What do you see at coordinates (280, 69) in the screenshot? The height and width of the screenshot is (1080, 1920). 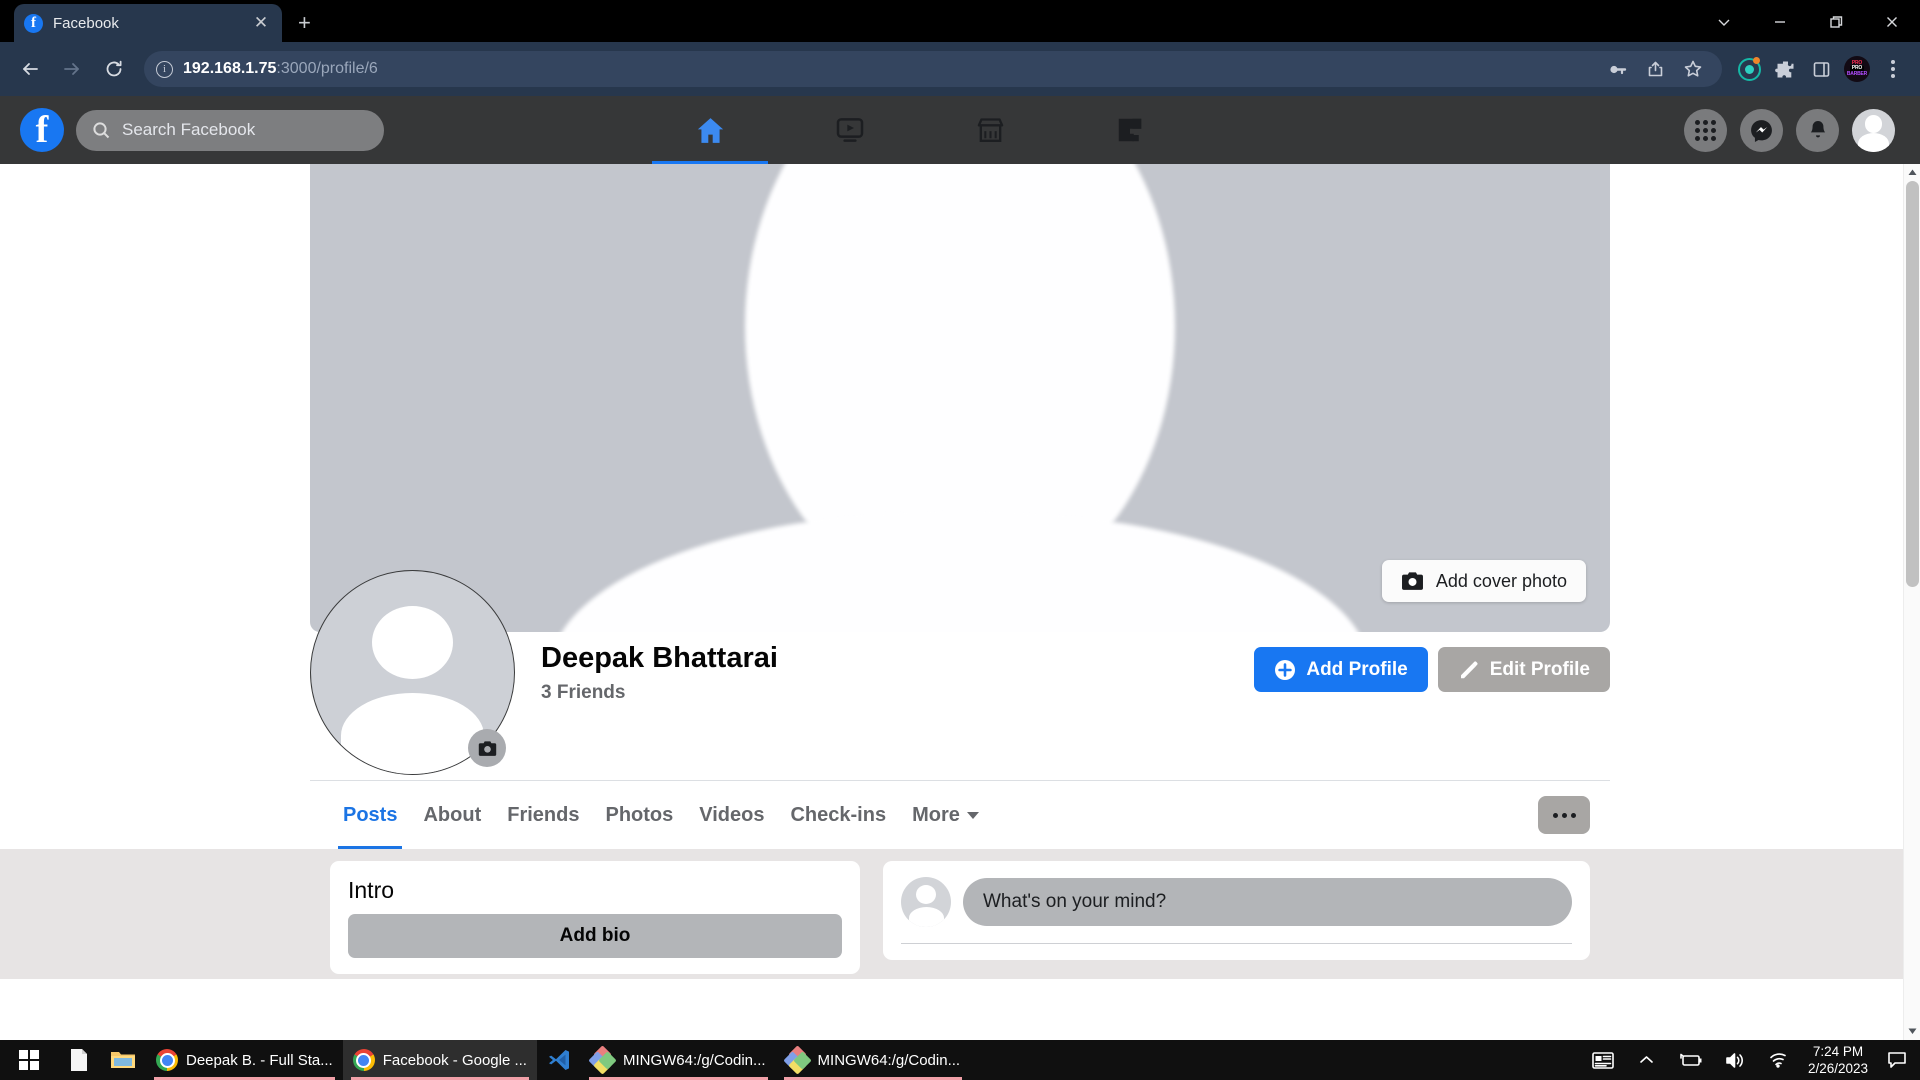 I see `url-text: 192.168.1.75:3000/profile/6` at bounding box center [280, 69].